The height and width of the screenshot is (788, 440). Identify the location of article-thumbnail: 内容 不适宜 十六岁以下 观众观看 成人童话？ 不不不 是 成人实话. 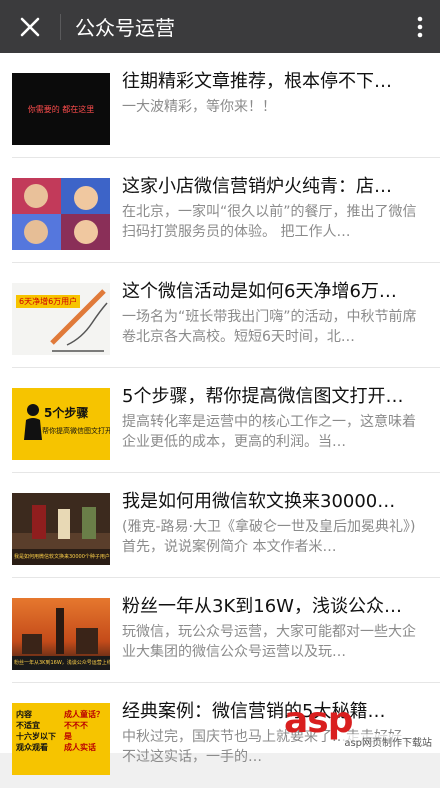
(61, 739).